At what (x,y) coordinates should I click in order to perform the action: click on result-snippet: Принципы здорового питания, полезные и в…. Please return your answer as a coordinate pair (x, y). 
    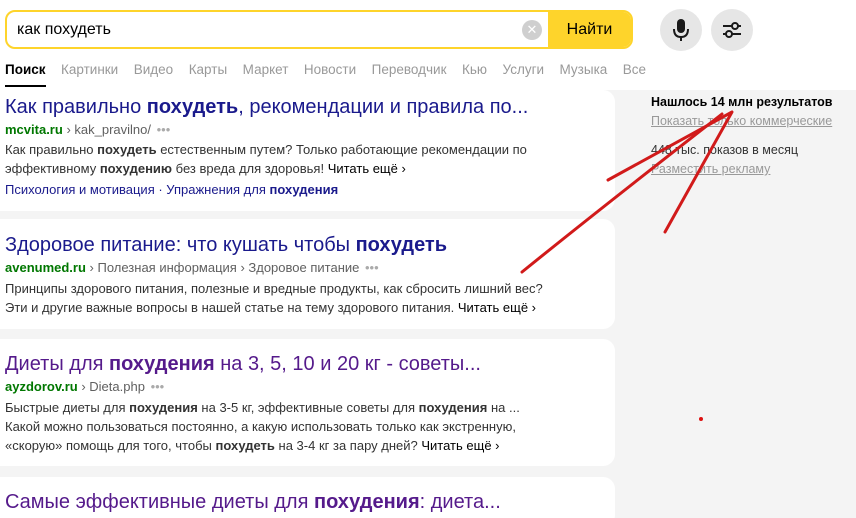
    Looking at the image, I should click on (274, 288).